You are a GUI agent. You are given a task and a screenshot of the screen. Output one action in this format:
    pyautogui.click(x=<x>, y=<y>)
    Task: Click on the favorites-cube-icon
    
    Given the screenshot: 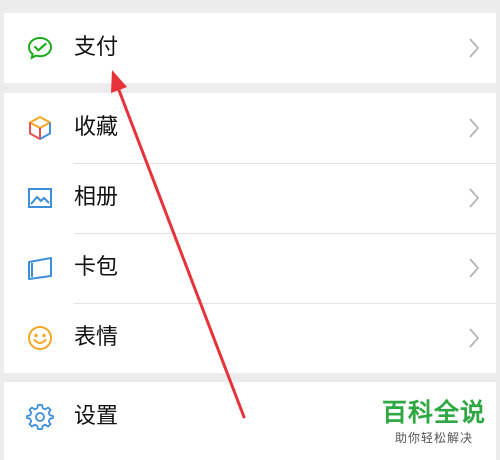 What is the action you would take?
    pyautogui.click(x=40, y=128)
    